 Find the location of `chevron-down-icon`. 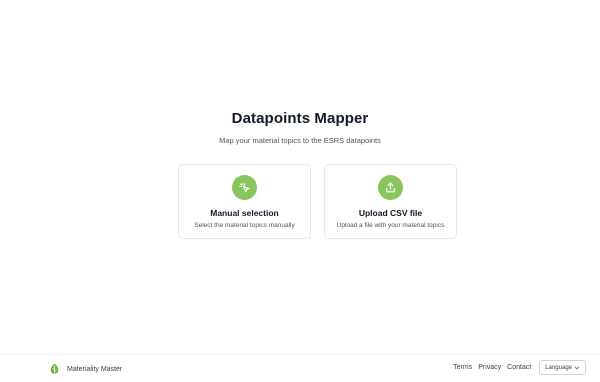

chevron-down-icon is located at coordinates (577, 367).